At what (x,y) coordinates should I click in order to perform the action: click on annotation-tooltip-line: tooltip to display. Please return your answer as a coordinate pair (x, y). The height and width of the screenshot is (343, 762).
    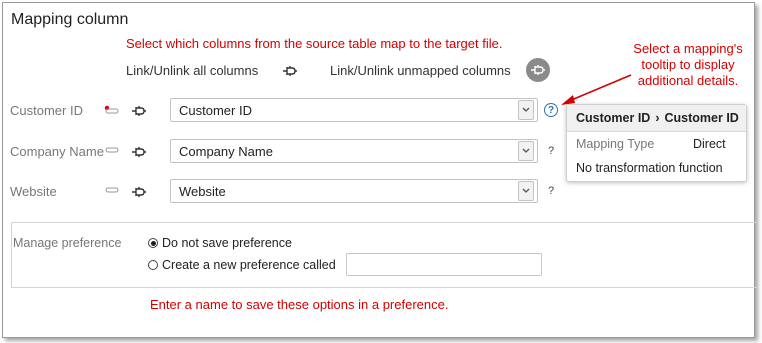
    Looking at the image, I should click on (688, 64).